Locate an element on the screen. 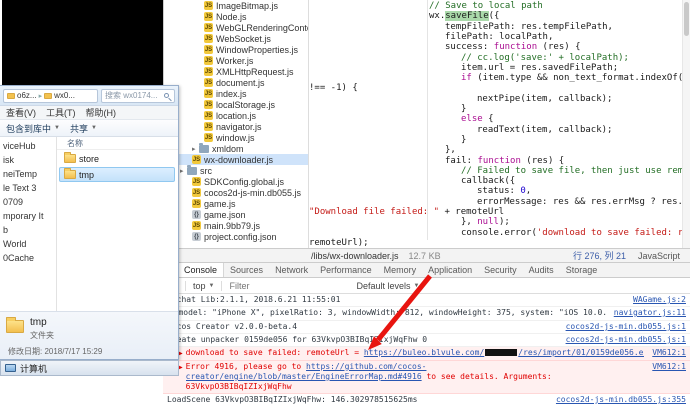 The width and height of the screenshot is (690, 405). file-name: Worker.js is located at coordinates (235, 60).